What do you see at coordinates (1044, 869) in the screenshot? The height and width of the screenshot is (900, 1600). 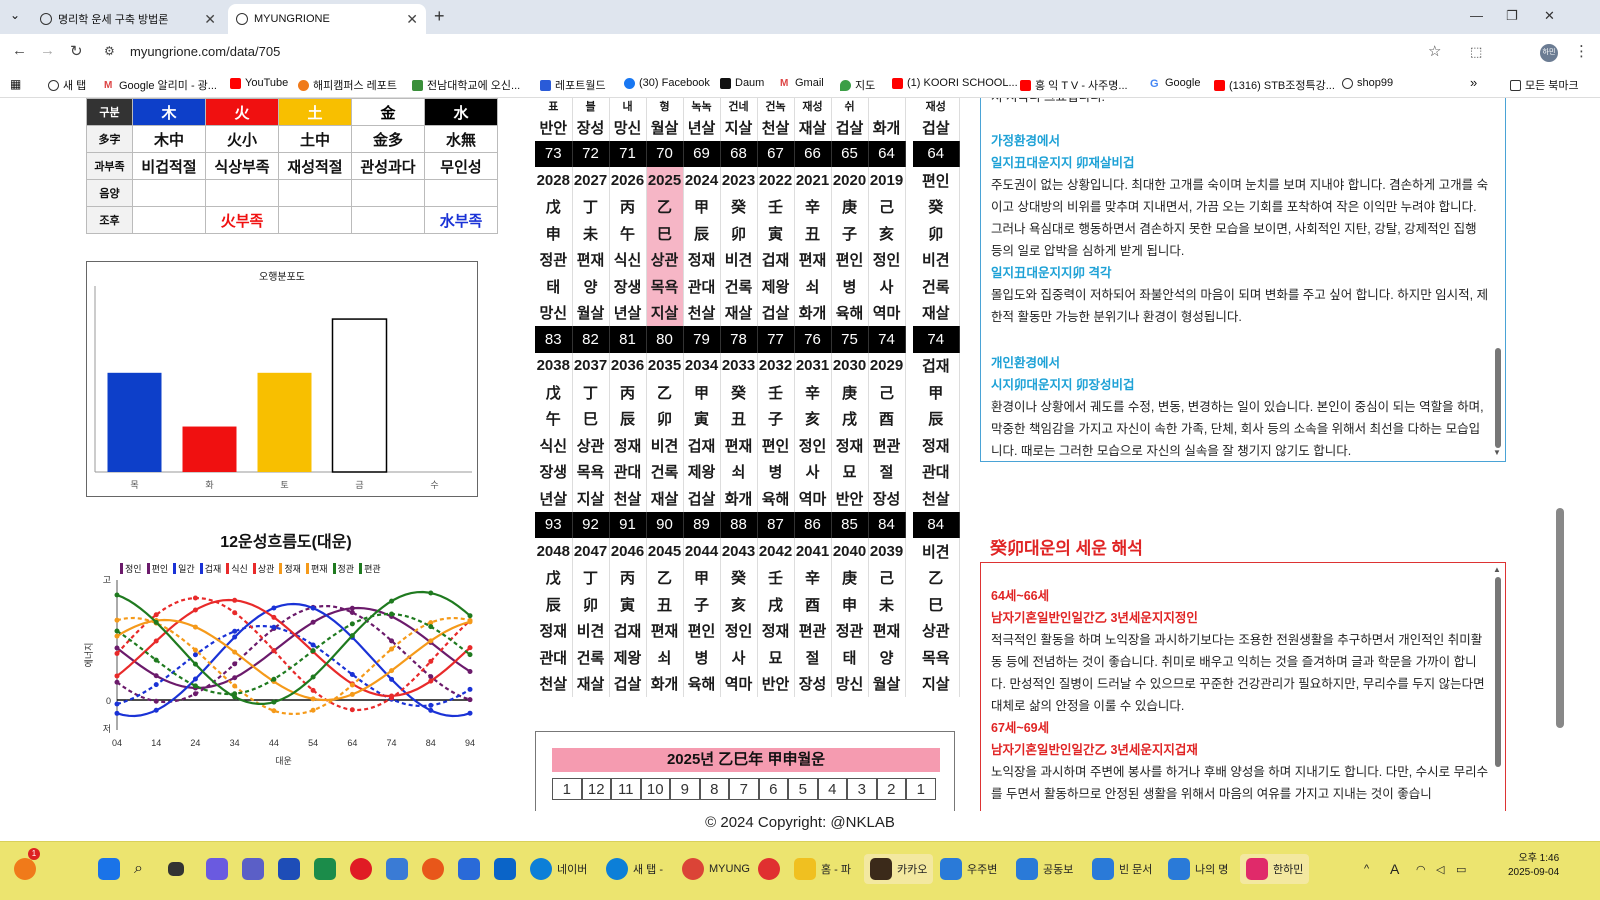 I see `taskbar-app: 공동보` at bounding box center [1044, 869].